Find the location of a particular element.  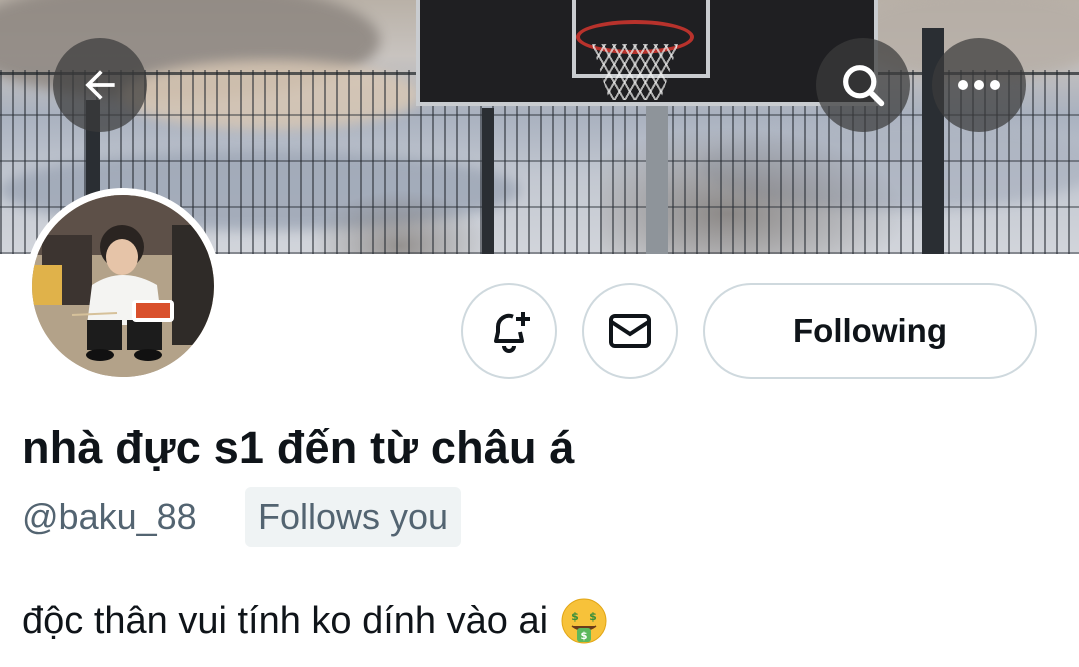

following-button-label: Following is located at coordinates (870, 330).